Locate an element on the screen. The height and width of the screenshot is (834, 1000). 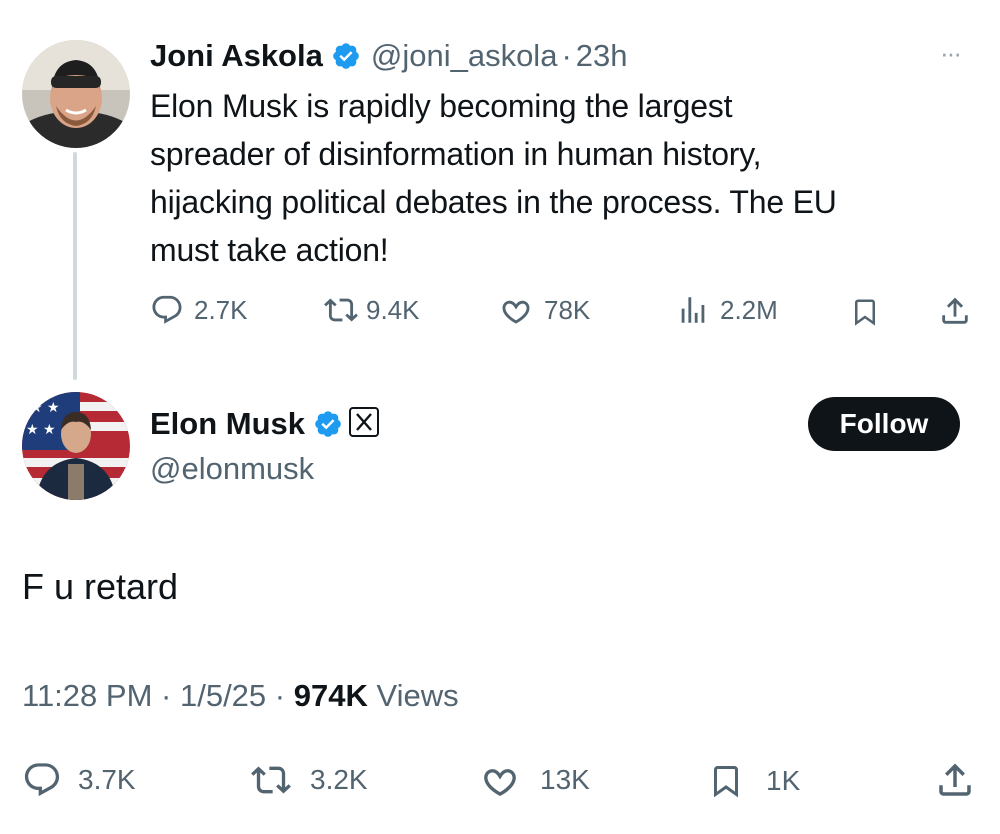
main-tweet-text: F u retard is located at coordinates (100, 586).